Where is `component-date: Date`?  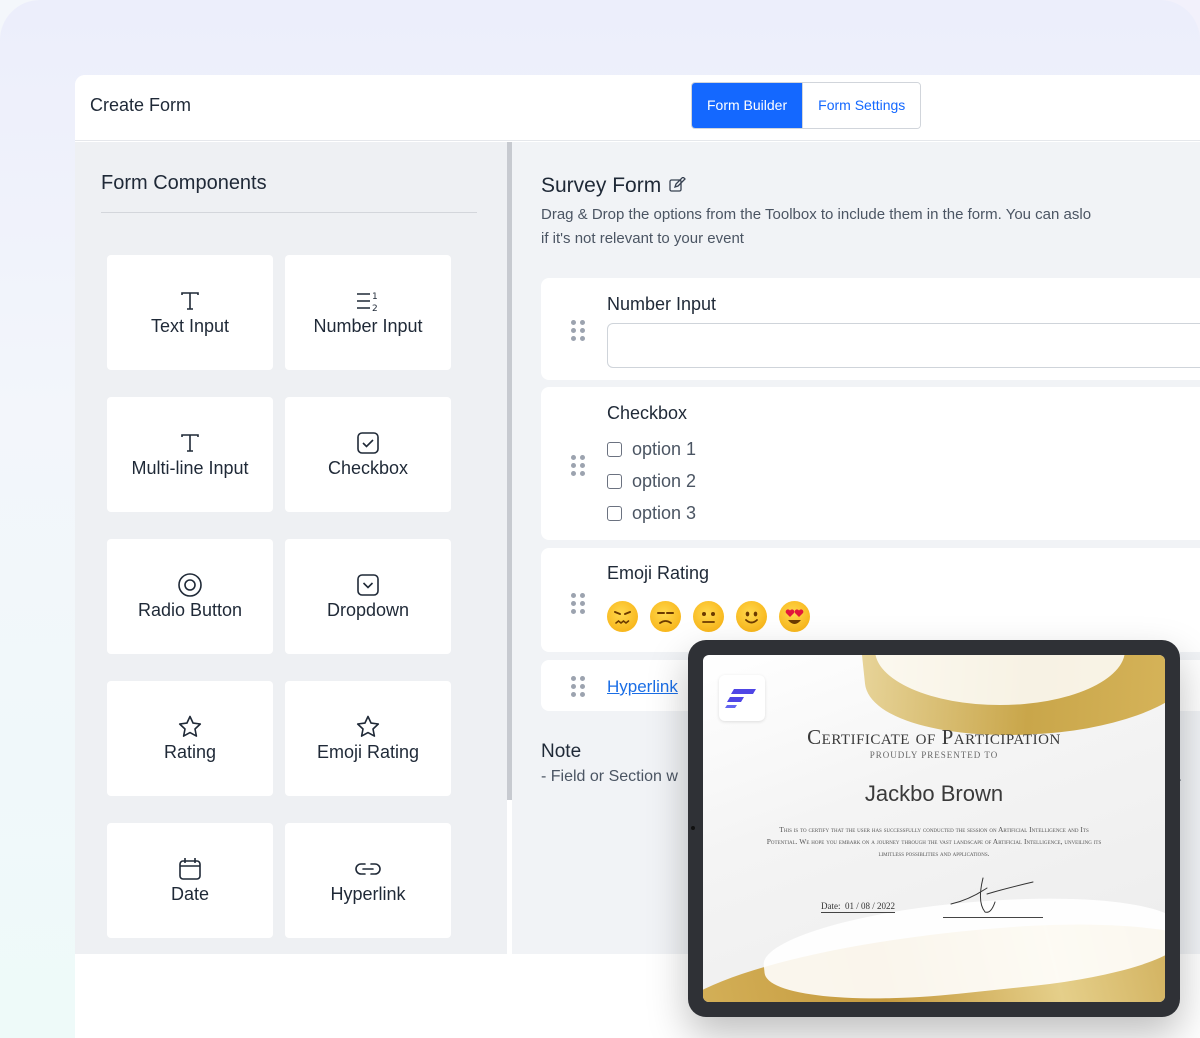
component-date: Date is located at coordinates (190, 880).